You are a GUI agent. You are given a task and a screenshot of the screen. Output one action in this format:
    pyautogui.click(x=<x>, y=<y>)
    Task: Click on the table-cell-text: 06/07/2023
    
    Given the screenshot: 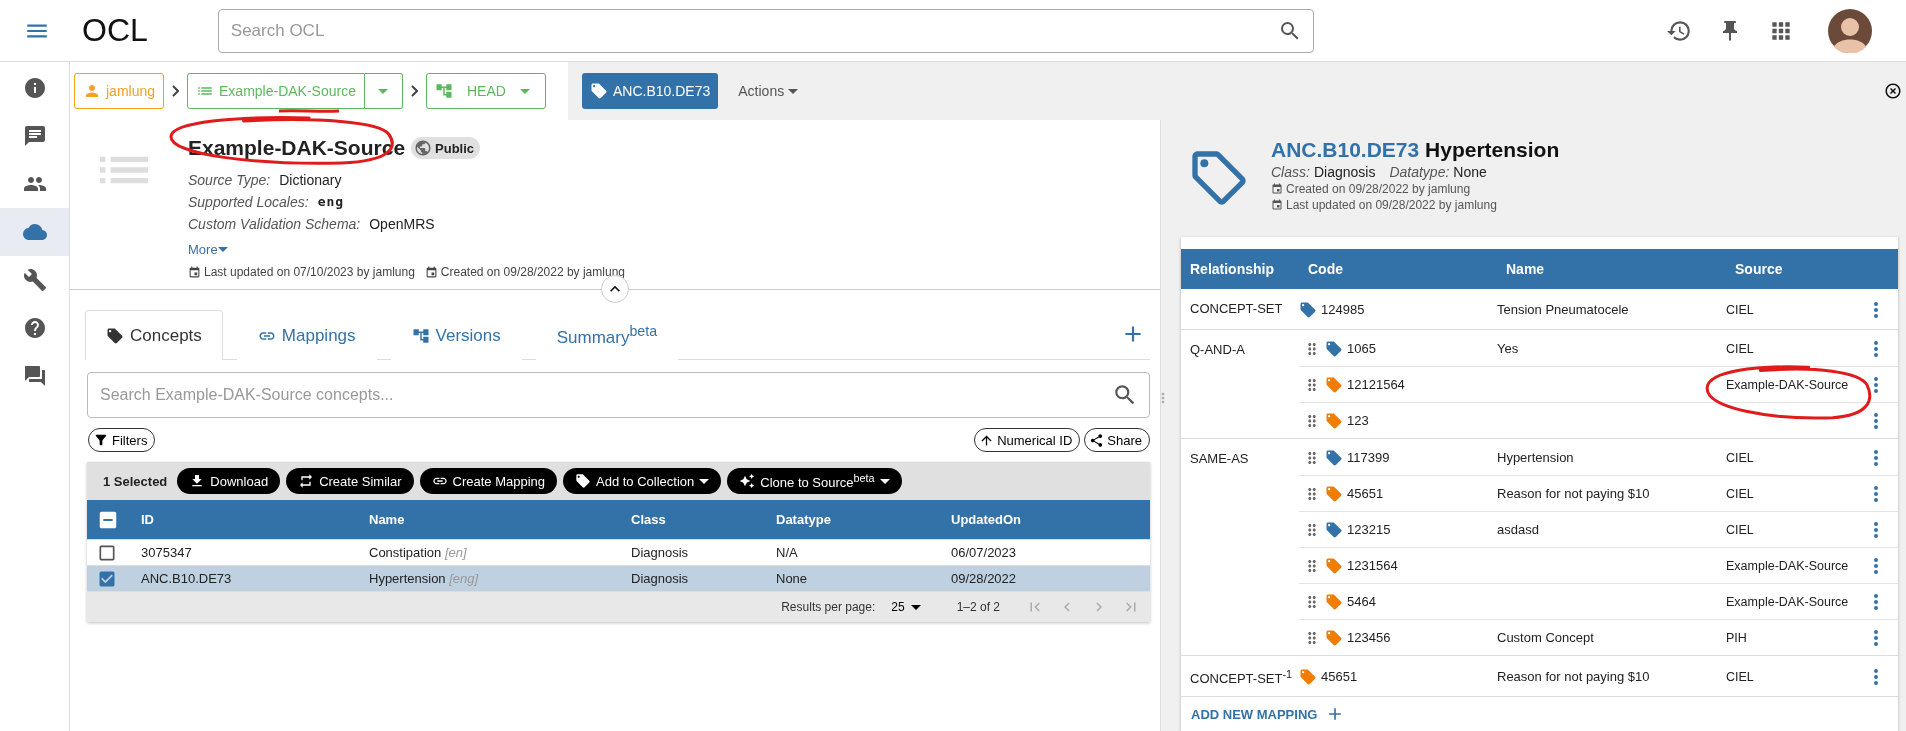 What is the action you would take?
    pyautogui.click(x=984, y=552)
    